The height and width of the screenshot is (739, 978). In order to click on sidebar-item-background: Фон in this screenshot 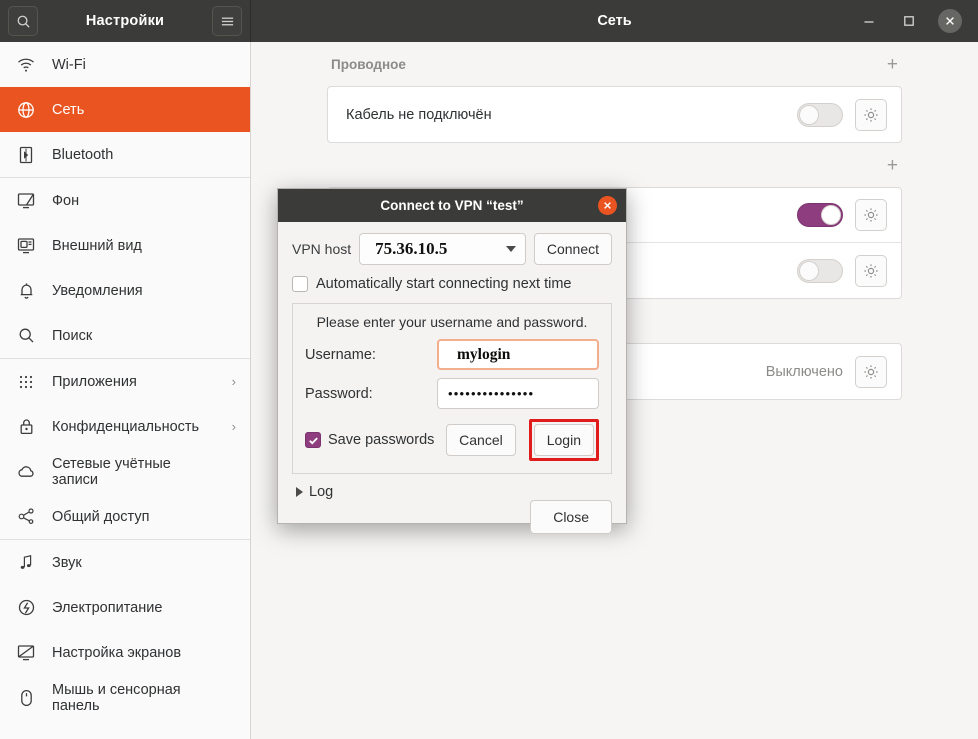, I will do `click(125, 200)`.